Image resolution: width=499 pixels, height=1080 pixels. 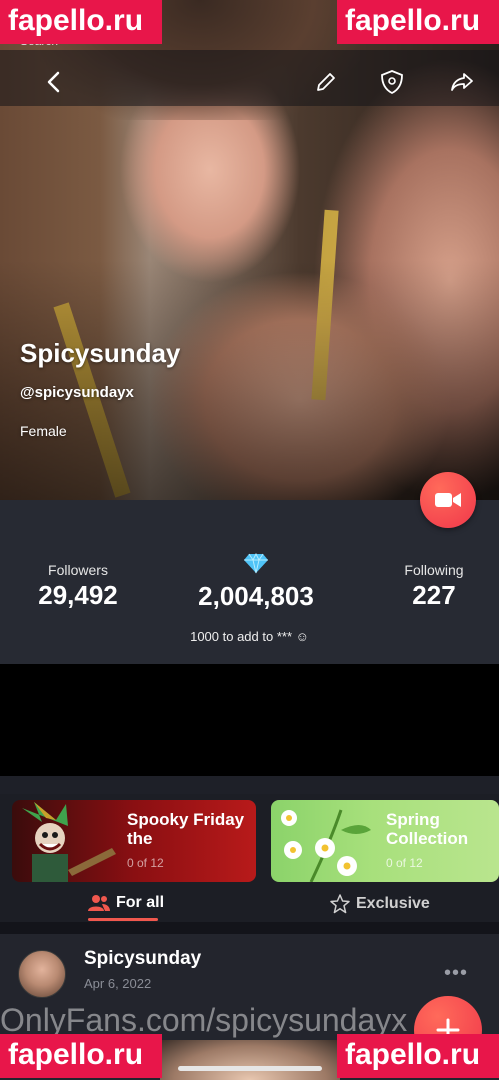 I want to click on section-divider, so click(x=249, y=785).